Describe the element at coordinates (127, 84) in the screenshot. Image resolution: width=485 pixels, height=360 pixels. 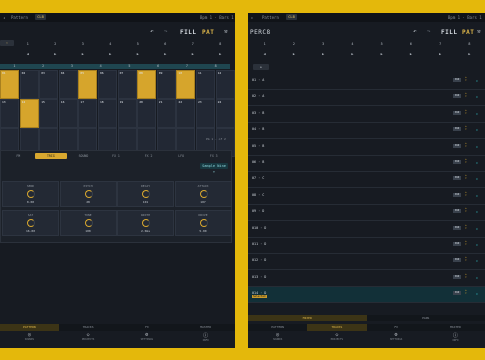
I see `step-pad: 07` at that location.